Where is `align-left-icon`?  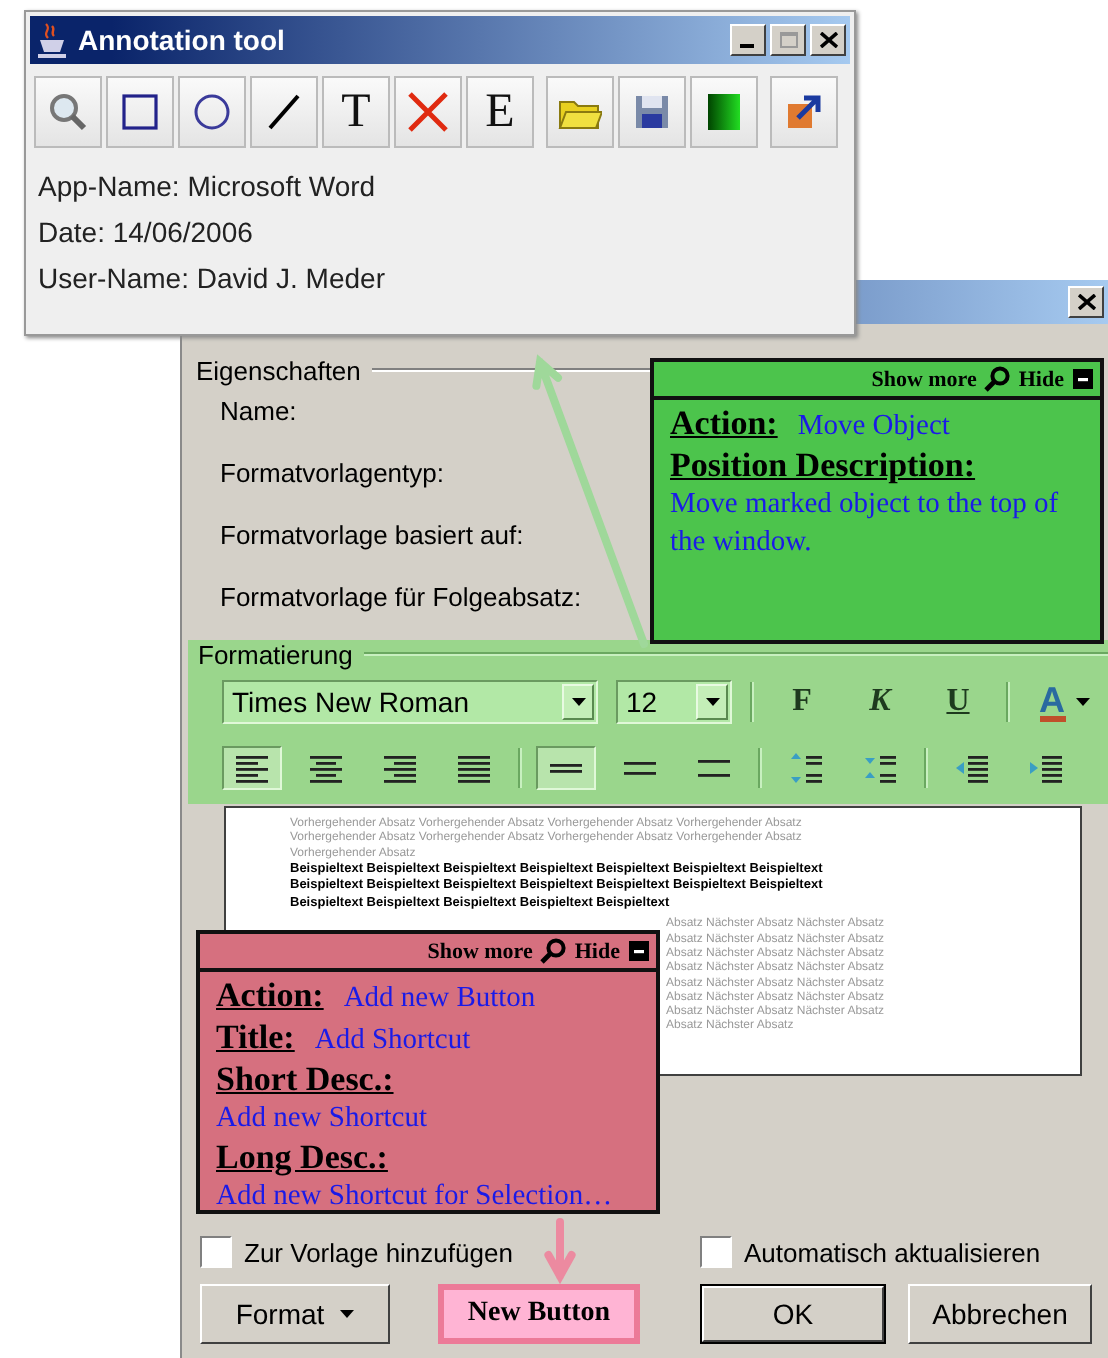 align-left-icon is located at coordinates (252, 768).